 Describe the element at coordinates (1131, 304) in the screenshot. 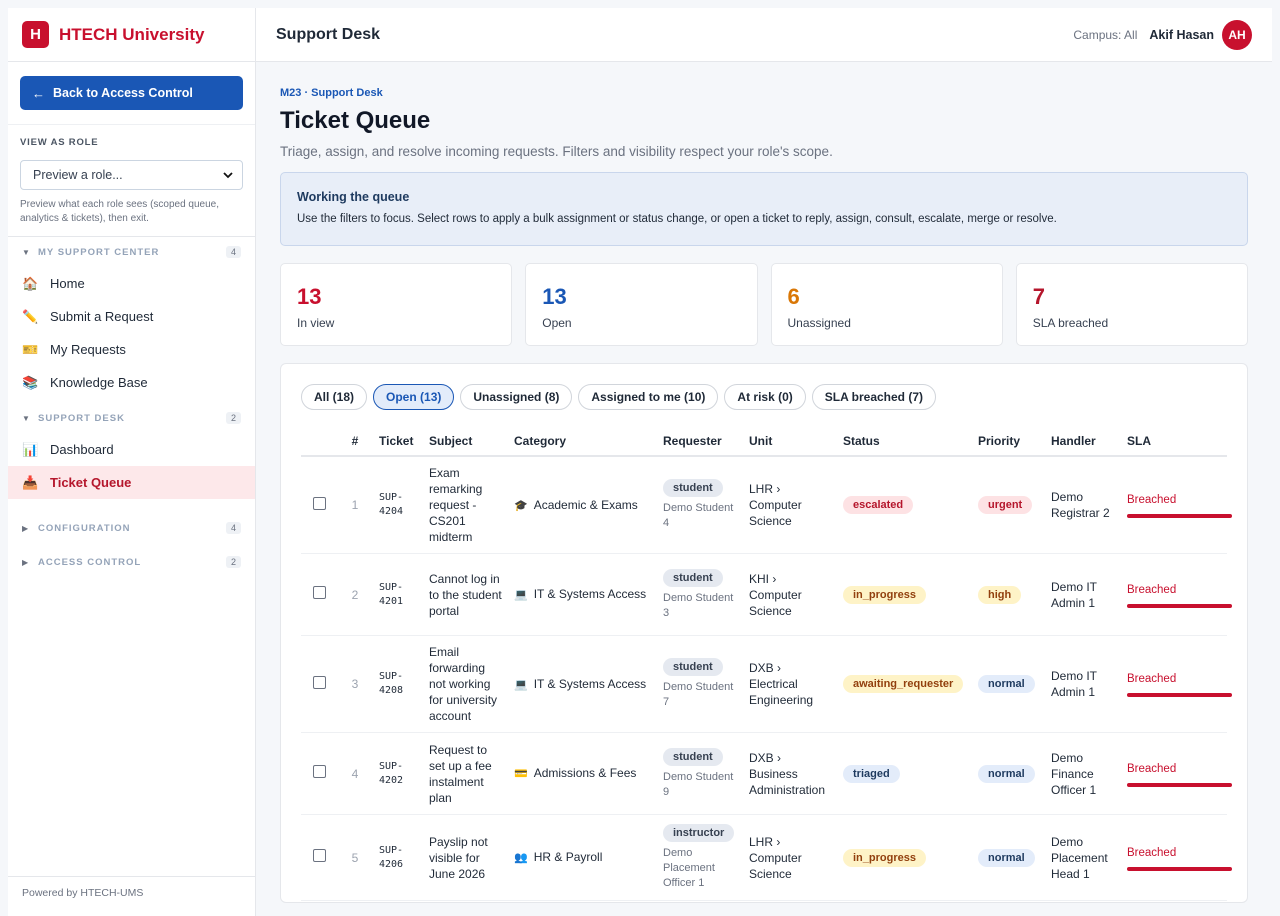

I see `stat-card-sla-breached: 7 SLA breached` at that location.